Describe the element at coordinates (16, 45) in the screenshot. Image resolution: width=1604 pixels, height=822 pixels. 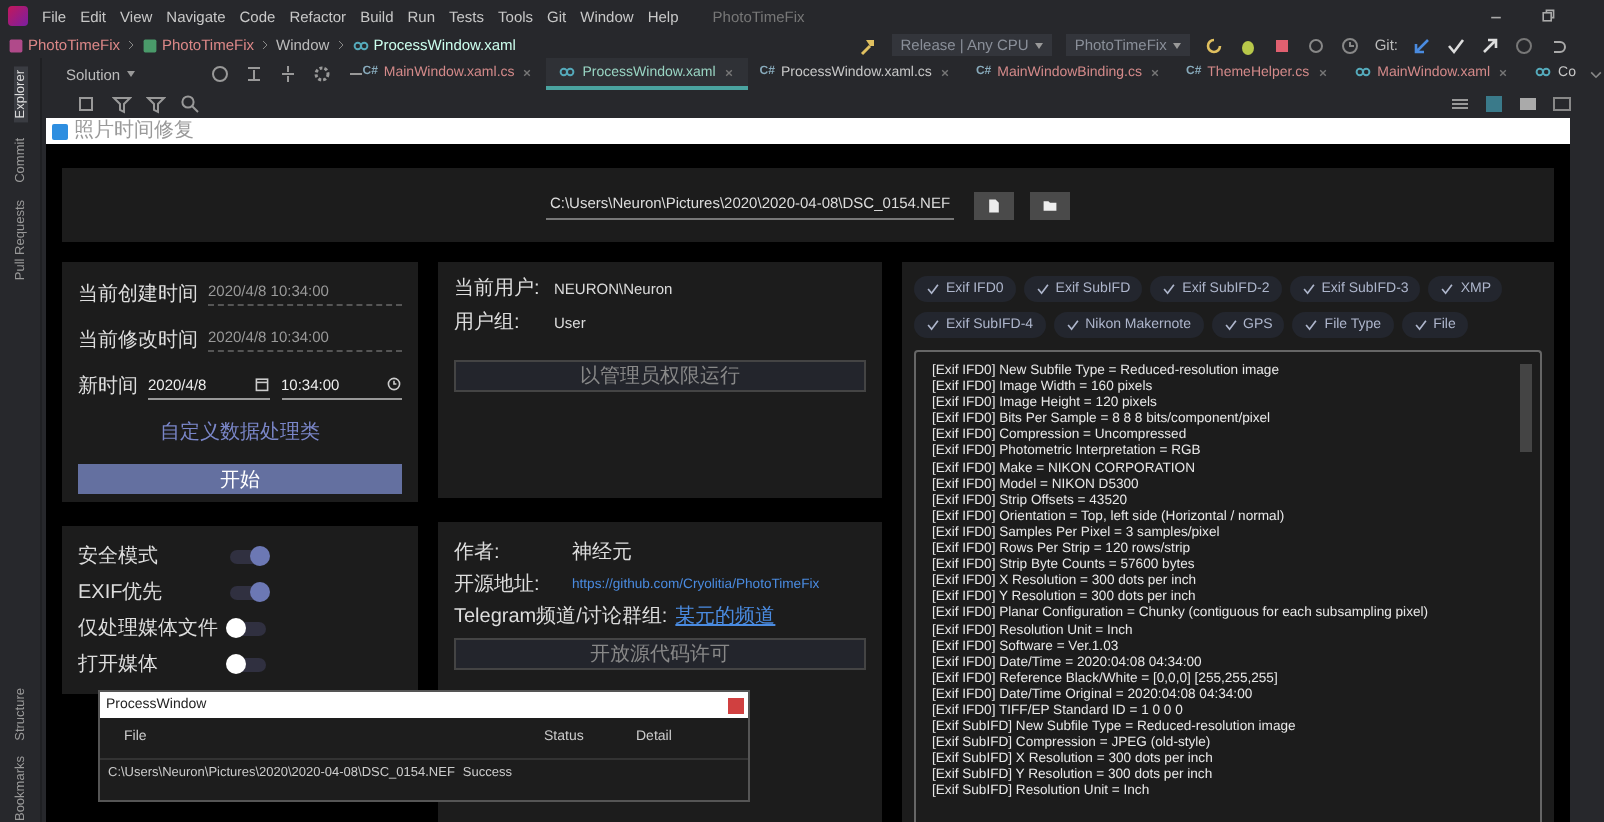
I see `solution-icon` at that location.